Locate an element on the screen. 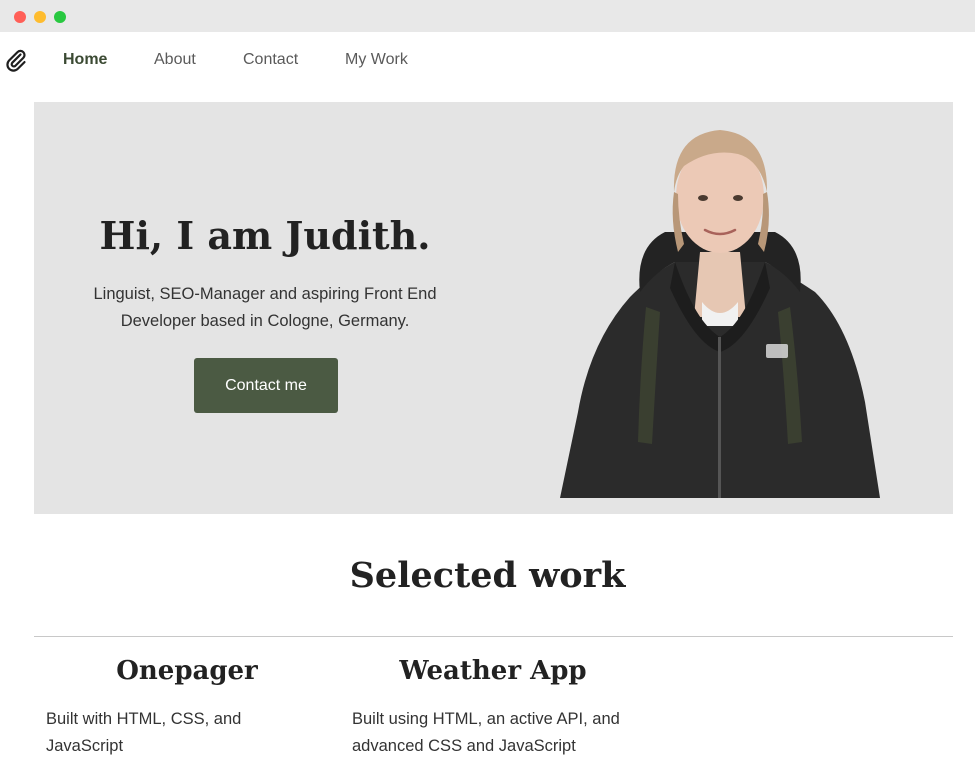 This screenshot has height=773, width=975. nav-link-contact: Contact is located at coordinates (270, 60).